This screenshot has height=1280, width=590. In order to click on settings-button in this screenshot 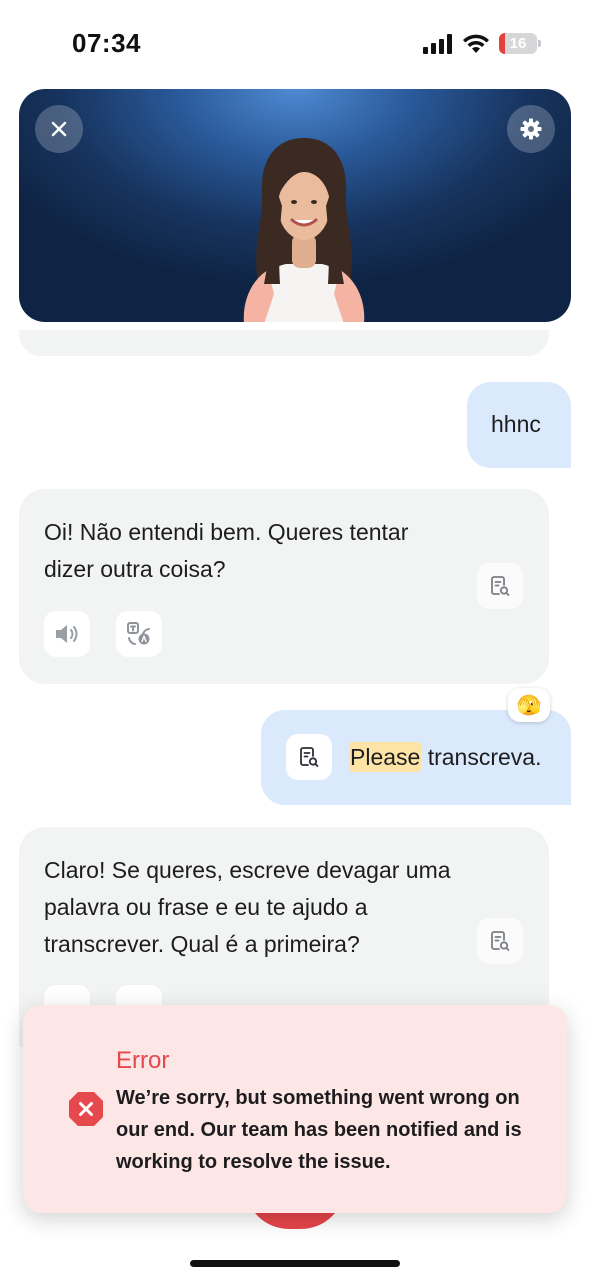, I will do `click(531, 129)`.